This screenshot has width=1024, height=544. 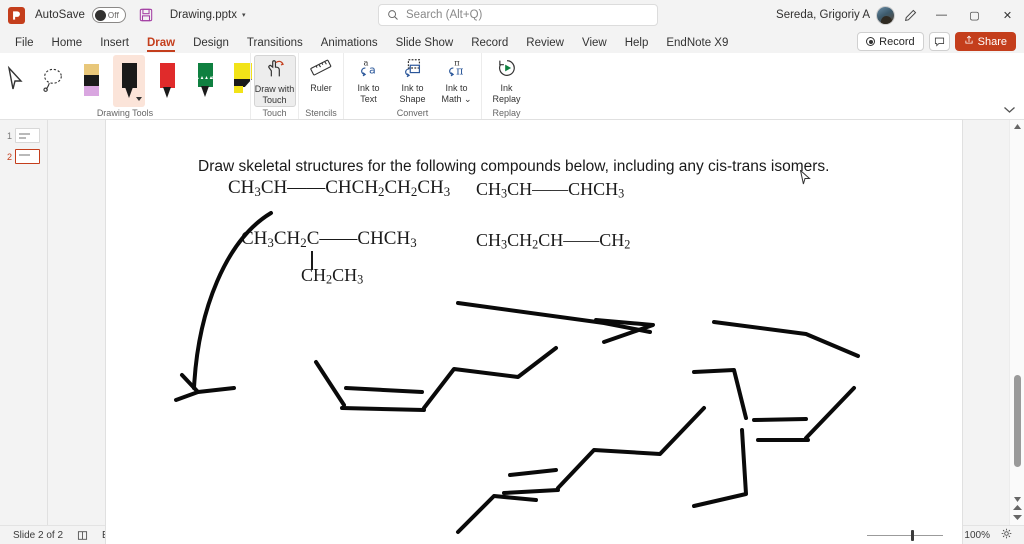 I want to click on ink-to-shape-button: Ink to Shape, so click(x=413, y=81).